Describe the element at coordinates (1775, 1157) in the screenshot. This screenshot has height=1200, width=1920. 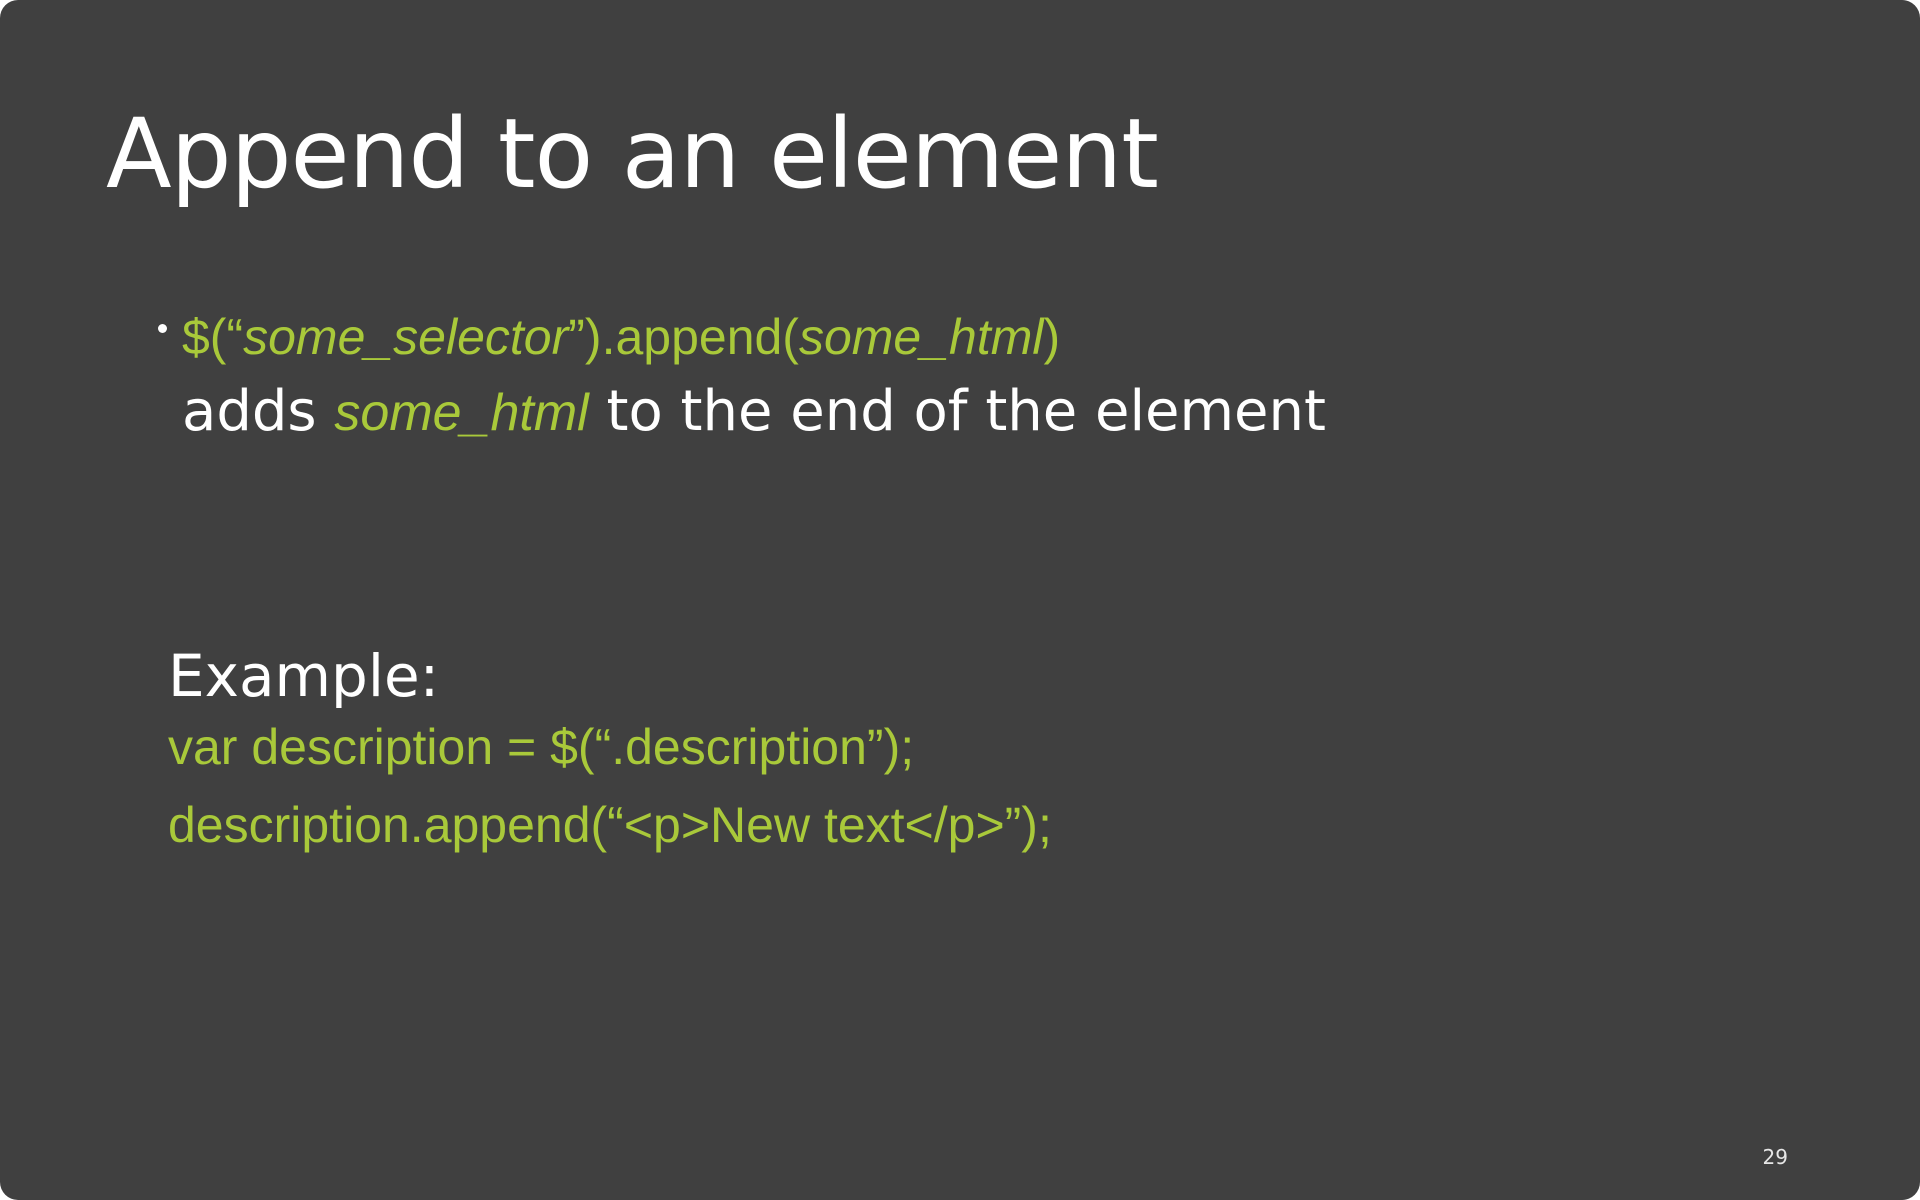
I see `page-number: 29` at that location.